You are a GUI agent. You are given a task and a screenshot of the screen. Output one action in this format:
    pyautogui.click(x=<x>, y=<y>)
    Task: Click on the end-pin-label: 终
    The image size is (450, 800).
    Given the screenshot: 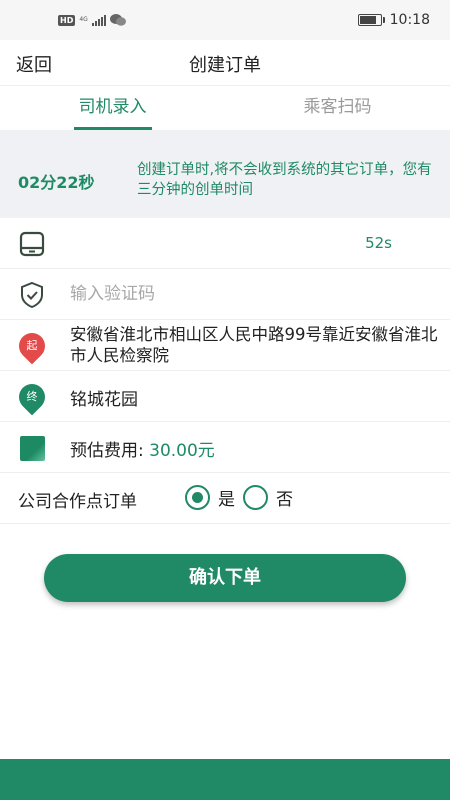 What is the action you would take?
    pyautogui.click(x=32, y=396)
    